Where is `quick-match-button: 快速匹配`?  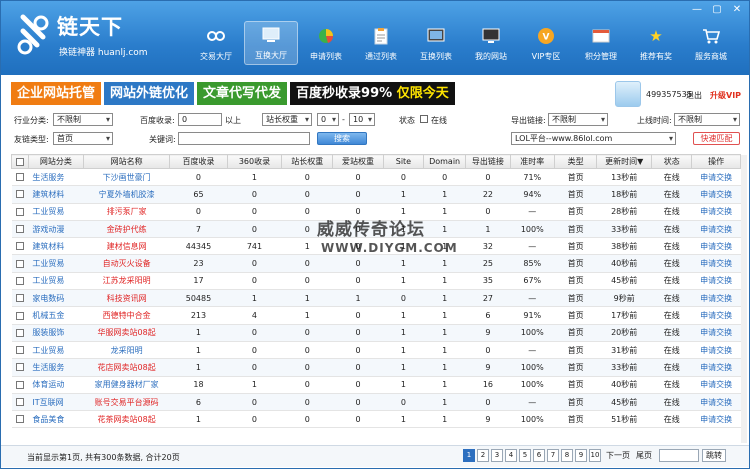 quick-match-button: 快速匹配 is located at coordinates (716, 138).